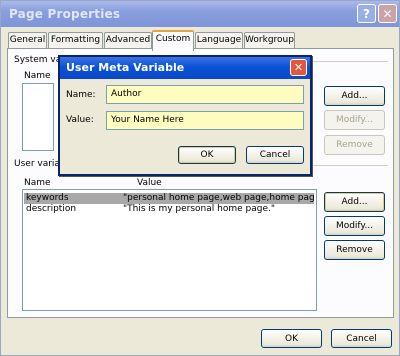 The image size is (400, 356). What do you see at coordinates (354, 250) in the screenshot?
I see `user-remove-button: Remove` at bounding box center [354, 250].